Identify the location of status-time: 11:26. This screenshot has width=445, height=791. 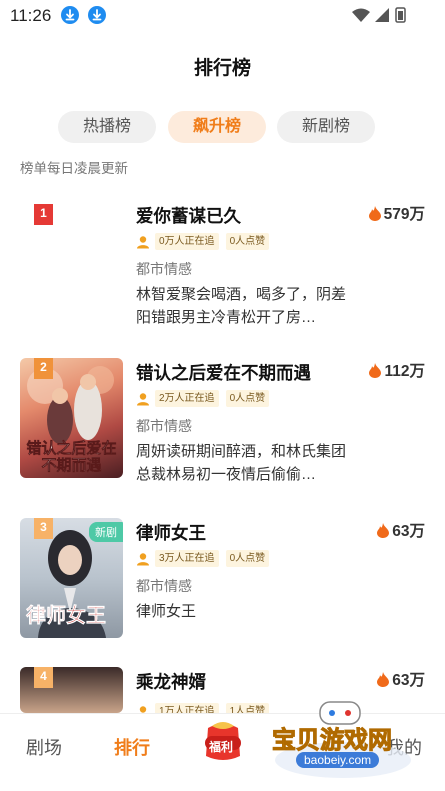
(31, 15).